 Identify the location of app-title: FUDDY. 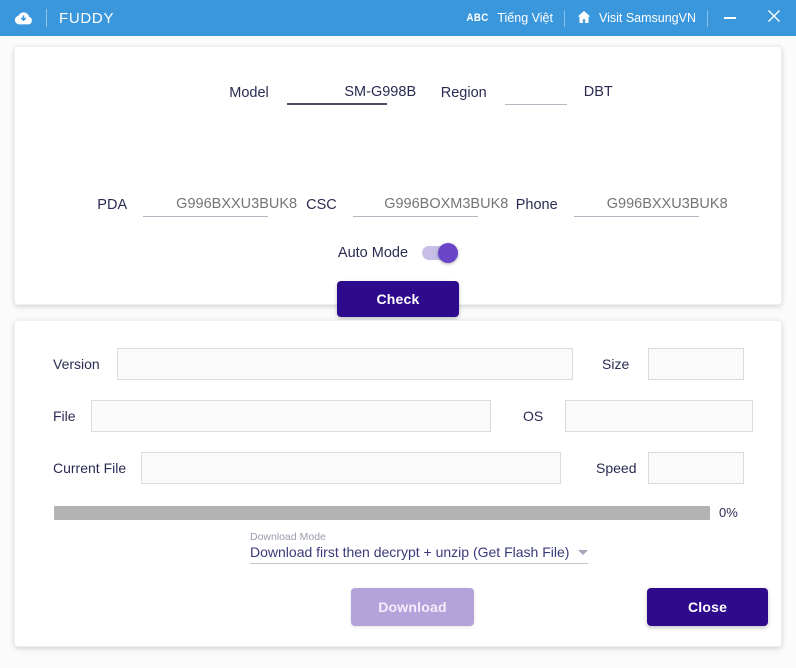
(87, 18).